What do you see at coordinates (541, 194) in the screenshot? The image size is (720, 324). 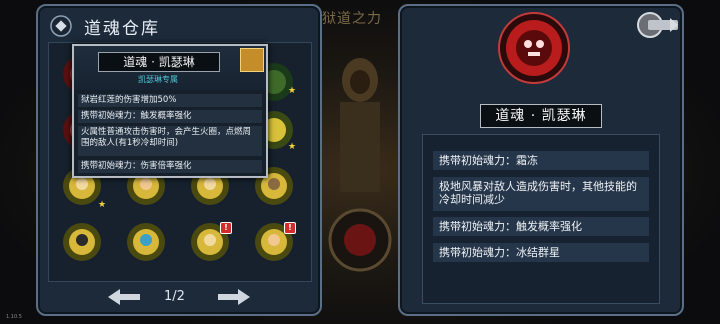 I see `detail-row: 极地风暴对敌人造成伤害时，其他技能的冷却时间减少` at bounding box center [541, 194].